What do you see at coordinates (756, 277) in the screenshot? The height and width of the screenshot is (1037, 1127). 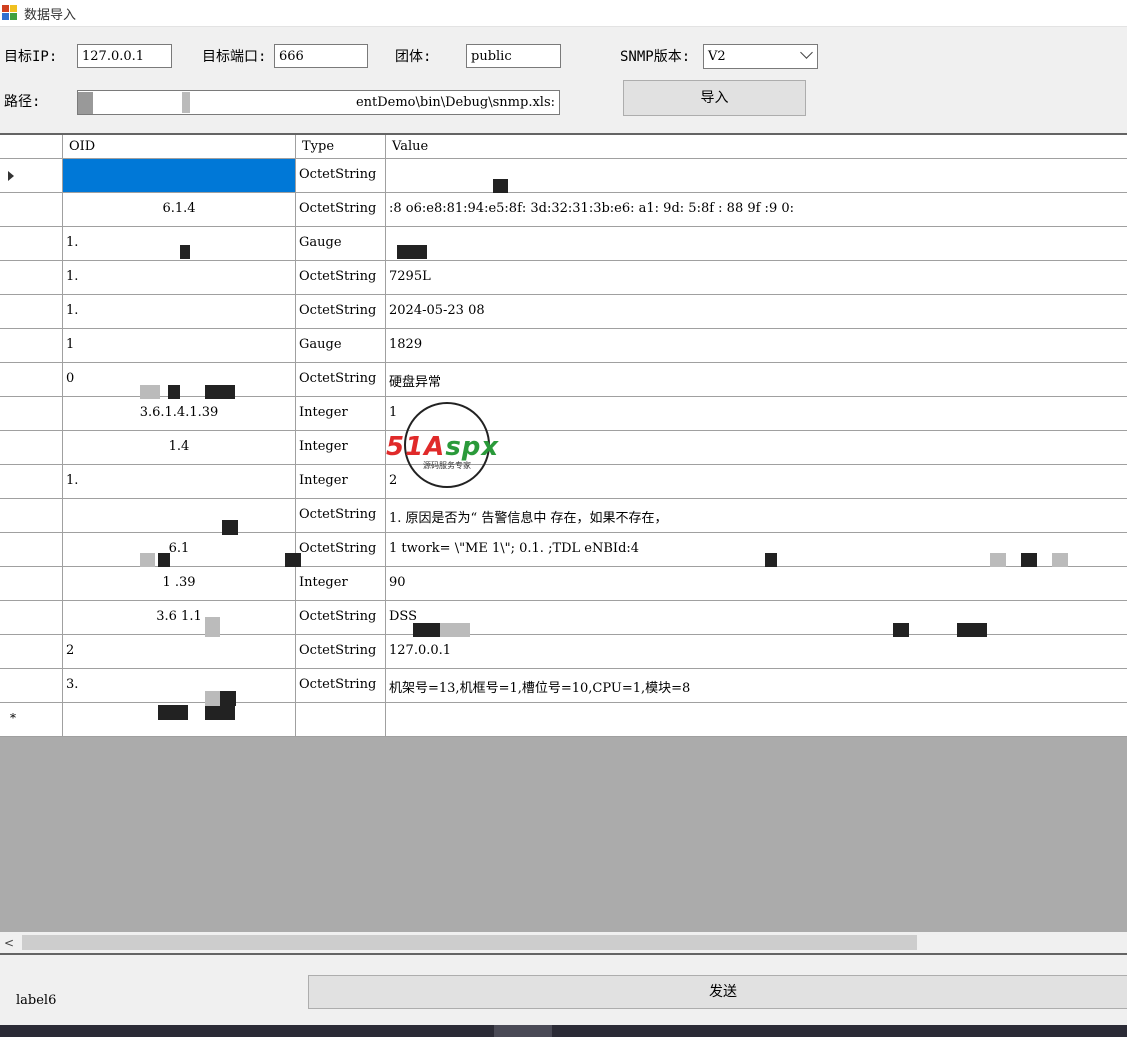 I see `value-cell: 7295L` at bounding box center [756, 277].